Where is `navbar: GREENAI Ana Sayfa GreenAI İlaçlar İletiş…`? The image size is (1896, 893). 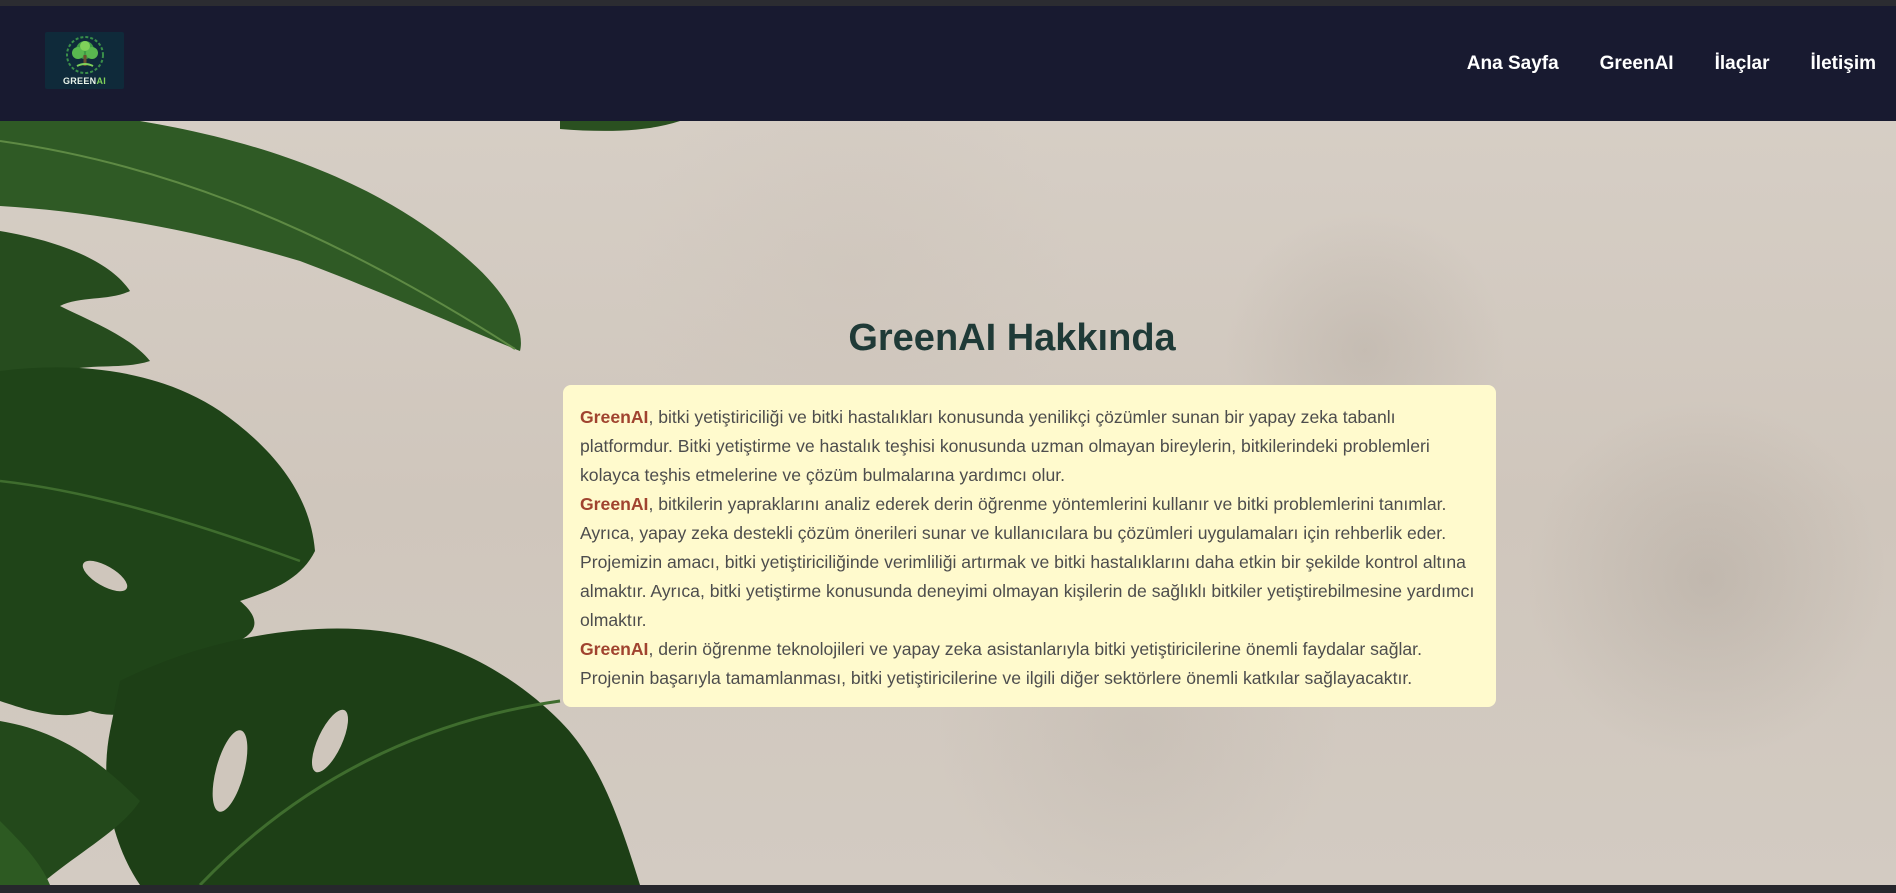 navbar: GREENAI Ana Sayfa GreenAI İlaçlar İletiş… is located at coordinates (948, 63).